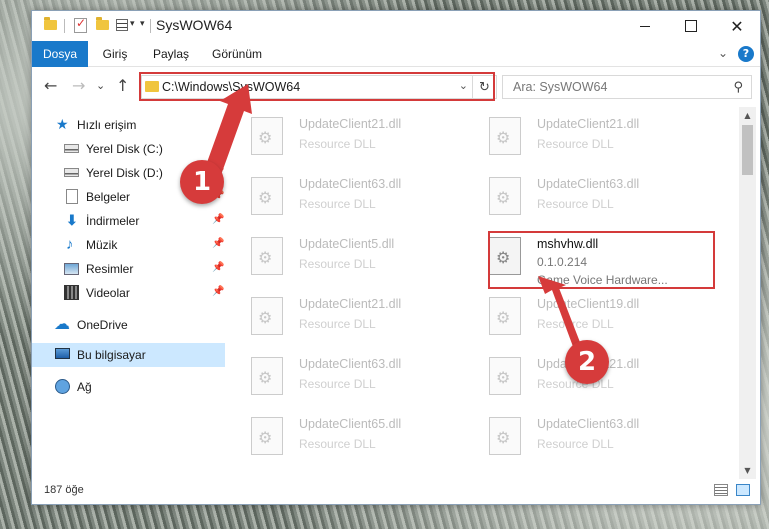  I want to click on step-marker-2: 2, so click(587, 362).